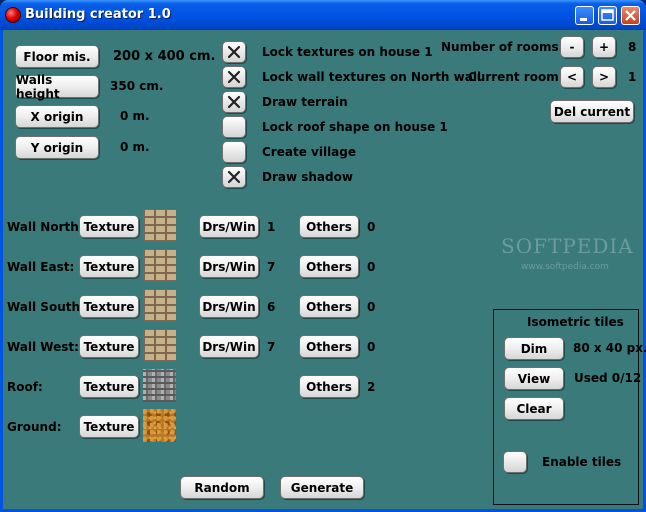  Describe the element at coordinates (534, 408) in the screenshot. I see `clear-button: Clear` at that location.